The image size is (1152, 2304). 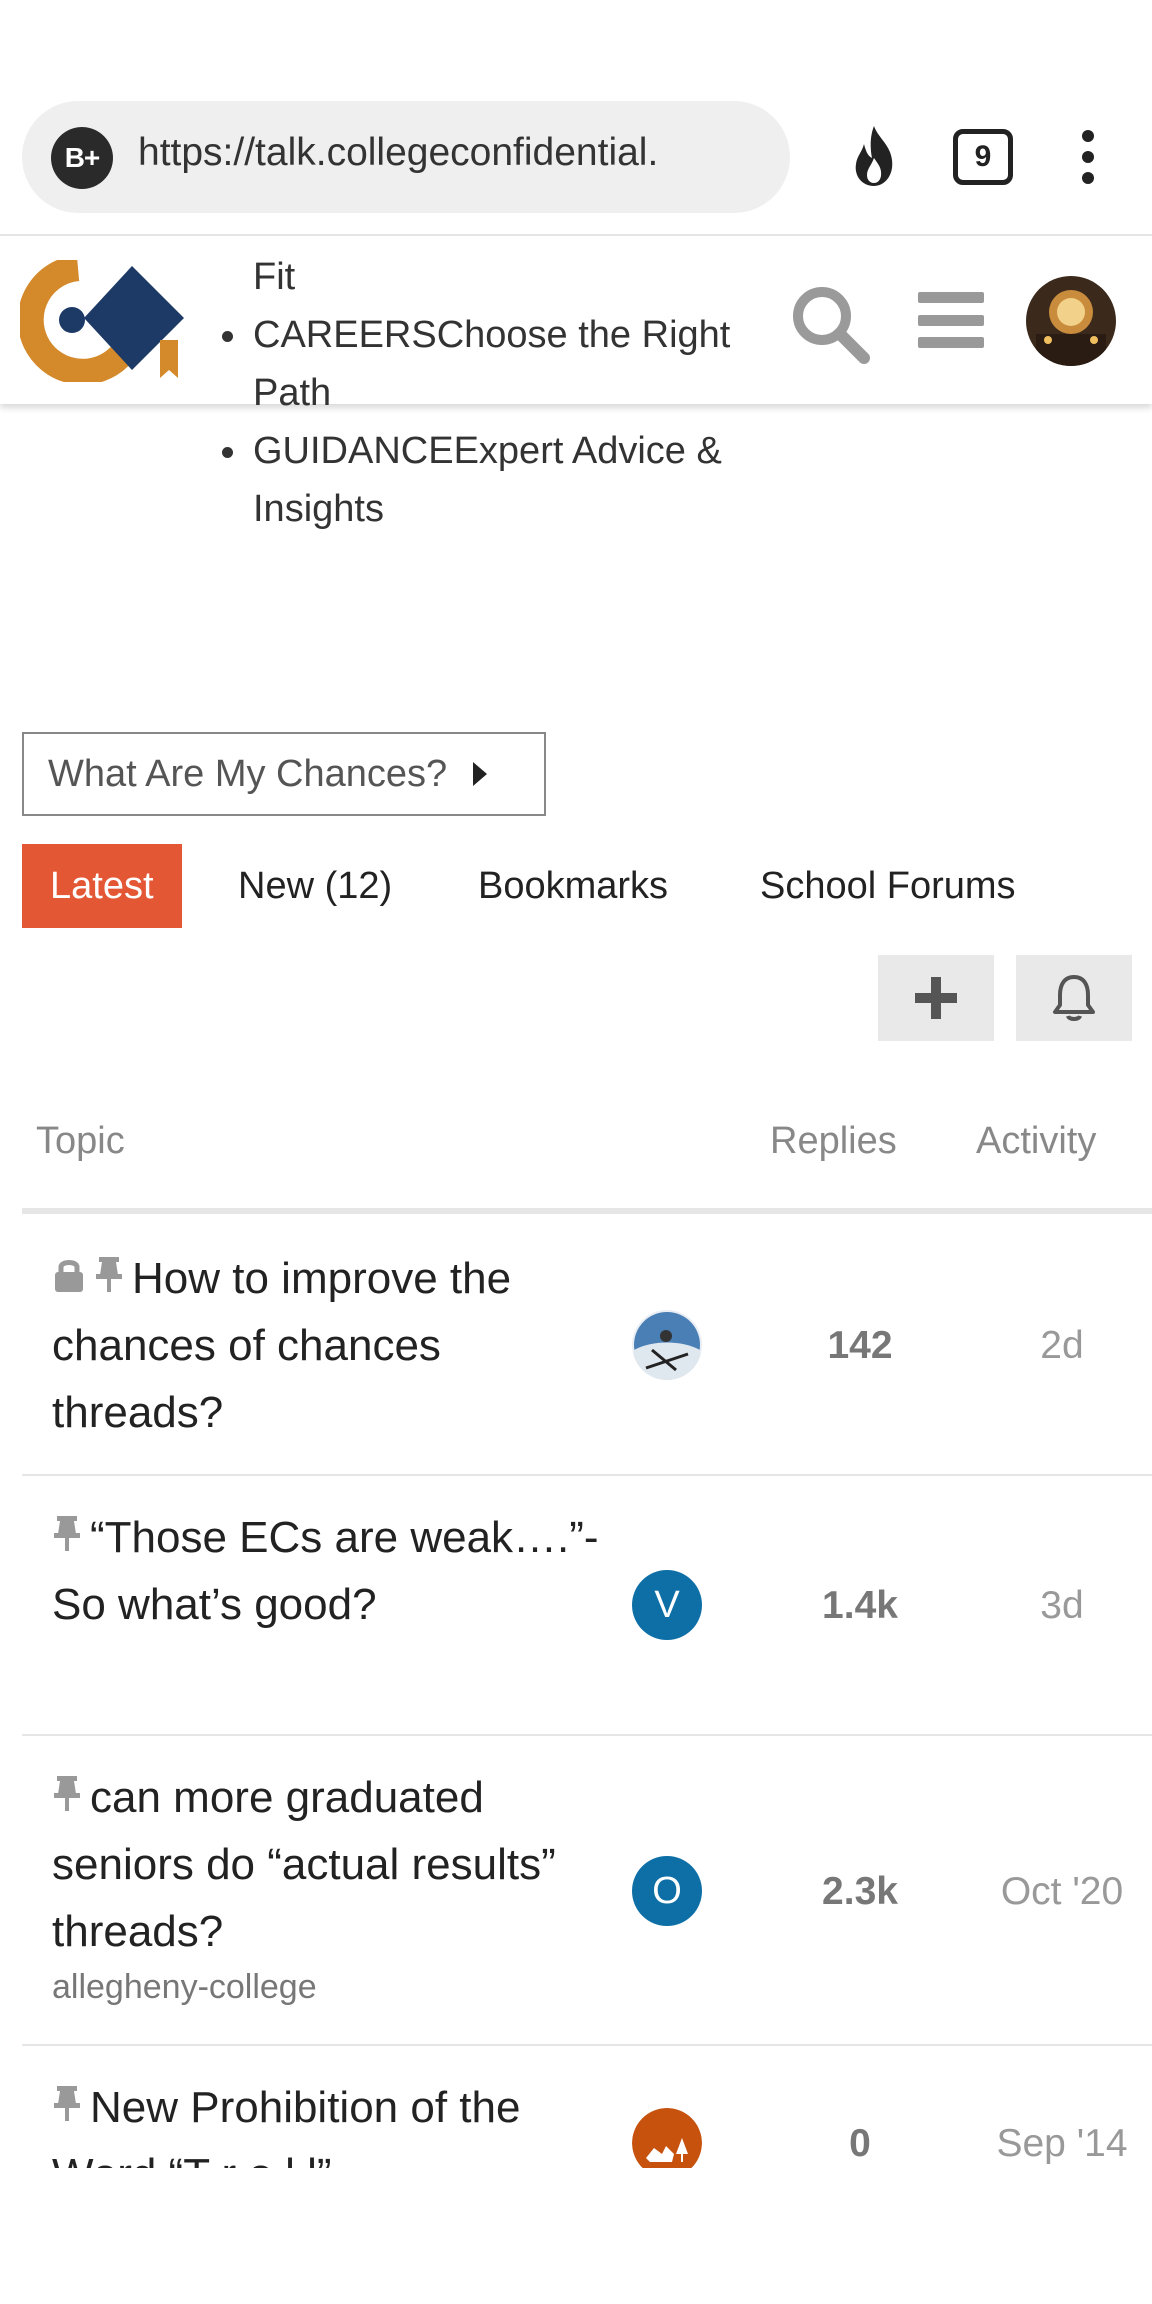 I want to click on college-confidential-logo, so click(x=103, y=321).